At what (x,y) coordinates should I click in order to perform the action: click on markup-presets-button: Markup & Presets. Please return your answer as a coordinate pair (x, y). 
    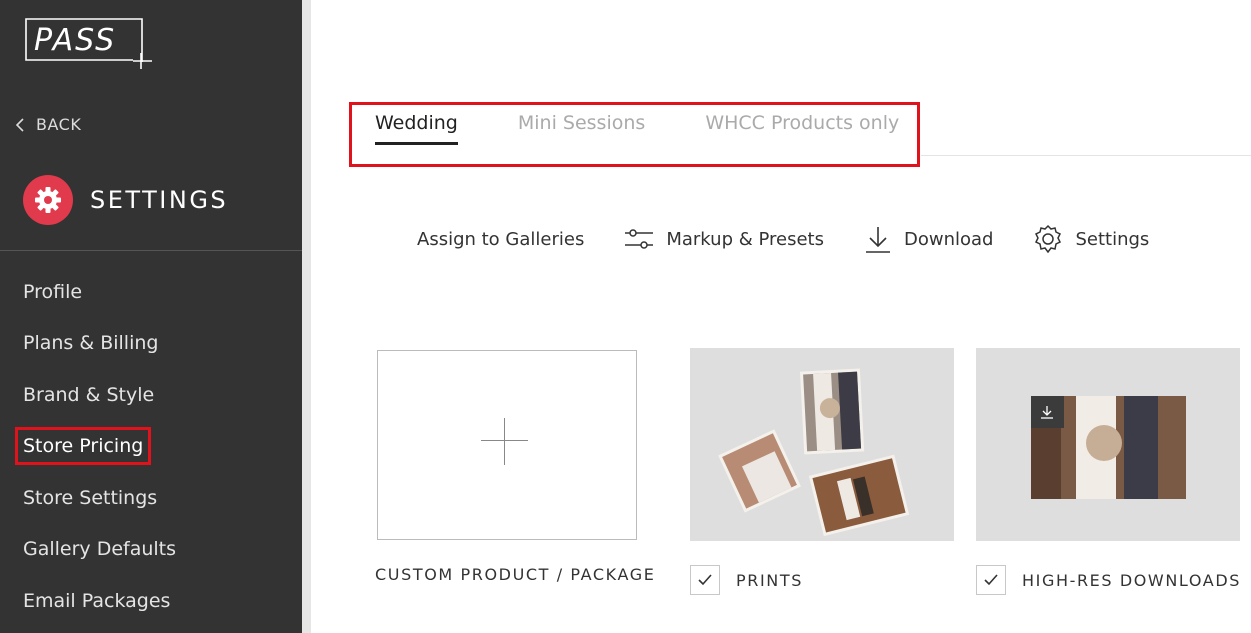
    Looking at the image, I should click on (724, 239).